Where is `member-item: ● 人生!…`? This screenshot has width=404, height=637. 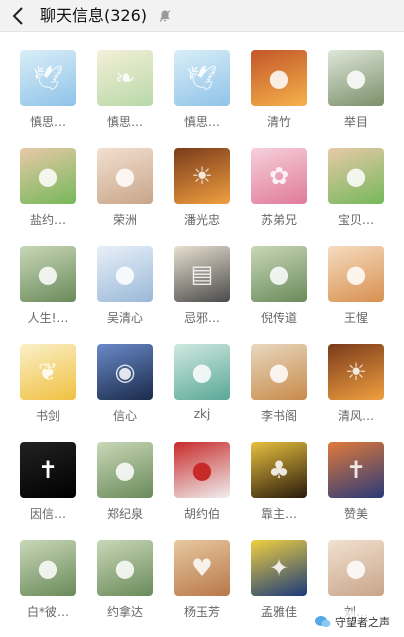
member-item: ● 人生!… is located at coordinates (50, 290).